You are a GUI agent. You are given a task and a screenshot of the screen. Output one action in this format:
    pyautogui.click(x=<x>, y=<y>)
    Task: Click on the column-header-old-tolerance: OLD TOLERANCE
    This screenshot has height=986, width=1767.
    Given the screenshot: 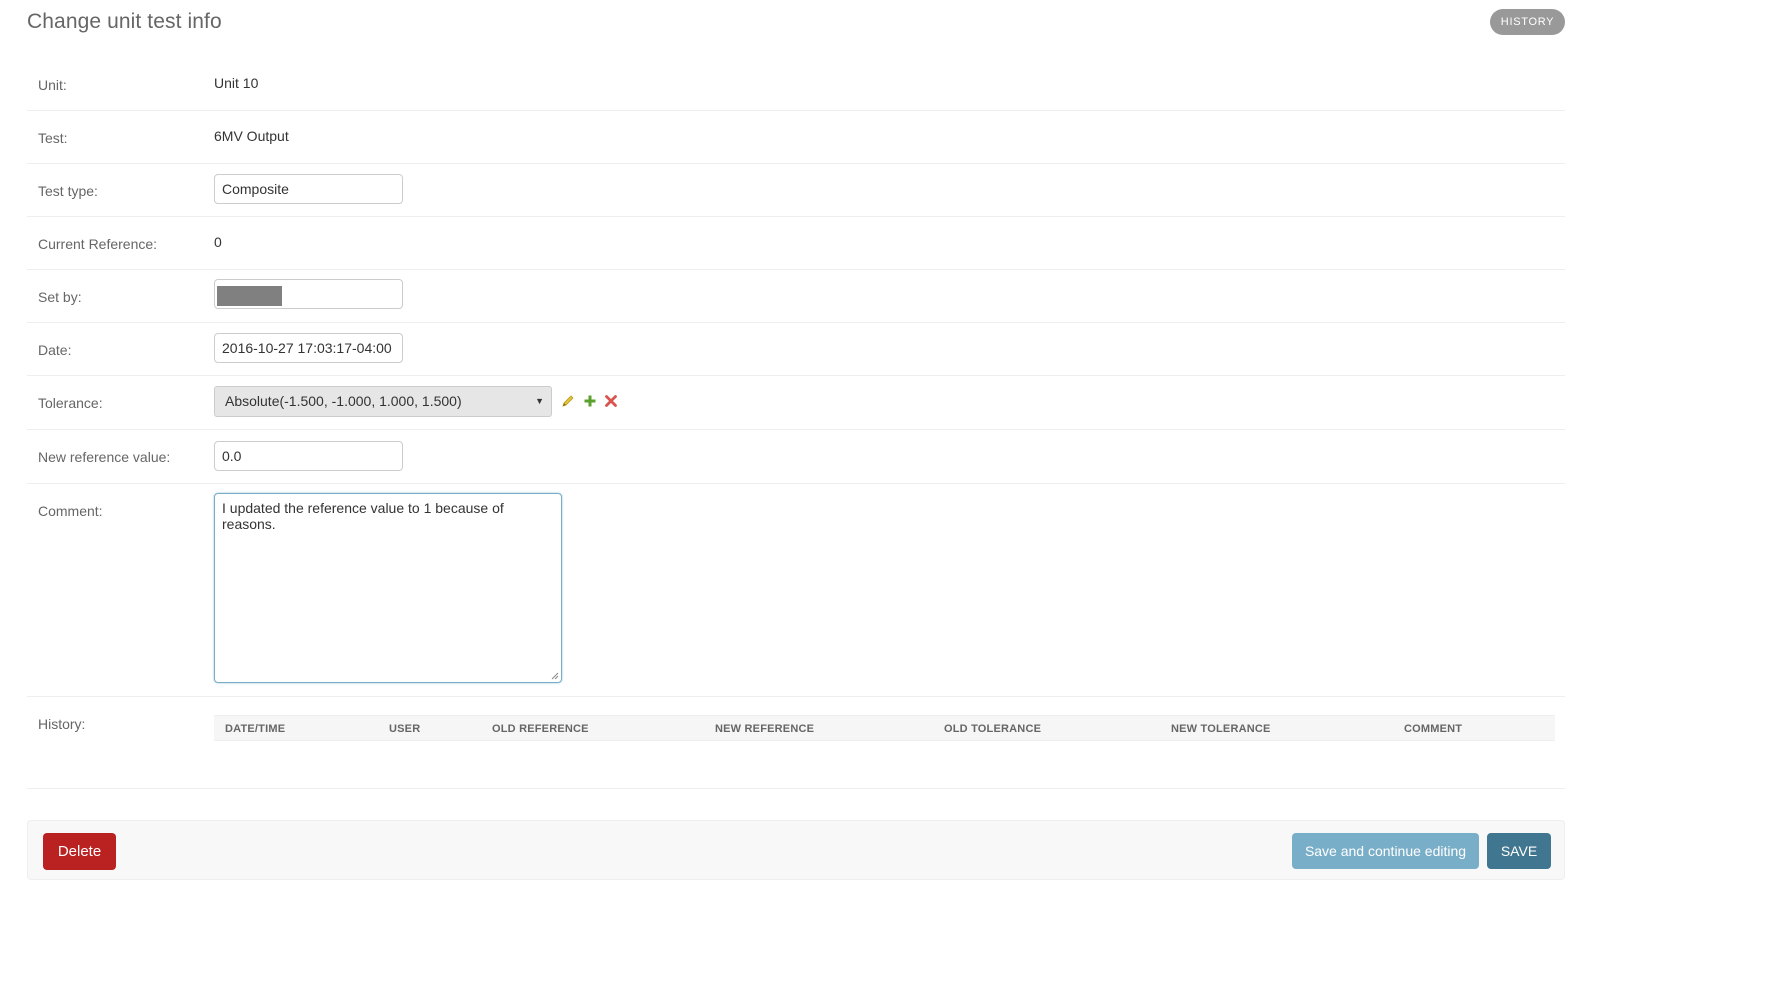 What is the action you would take?
    pyautogui.click(x=992, y=729)
    